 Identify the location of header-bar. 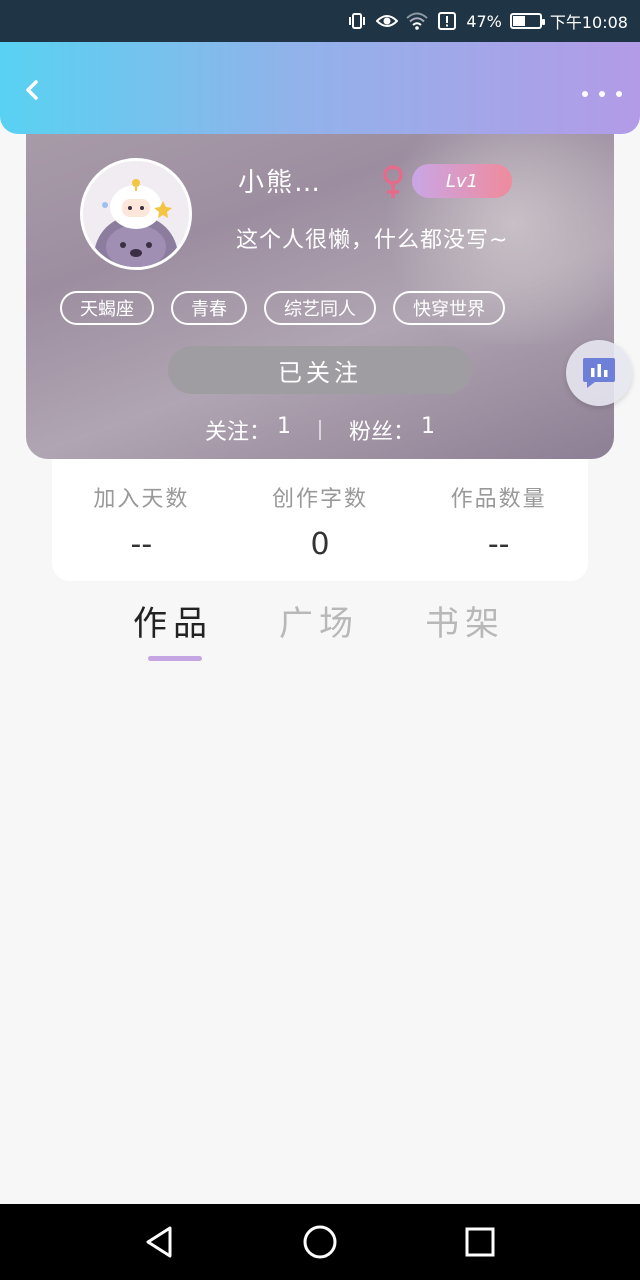
(320, 88).